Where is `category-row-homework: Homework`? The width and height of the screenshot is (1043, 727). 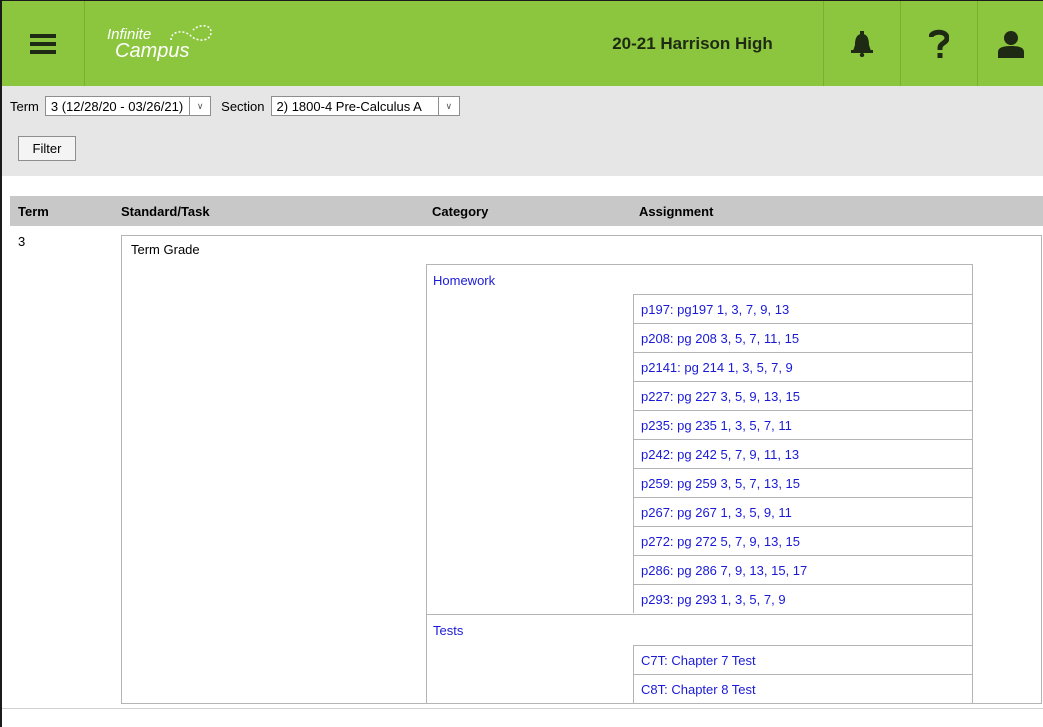
category-row-homework: Homework is located at coordinates (699, 278).